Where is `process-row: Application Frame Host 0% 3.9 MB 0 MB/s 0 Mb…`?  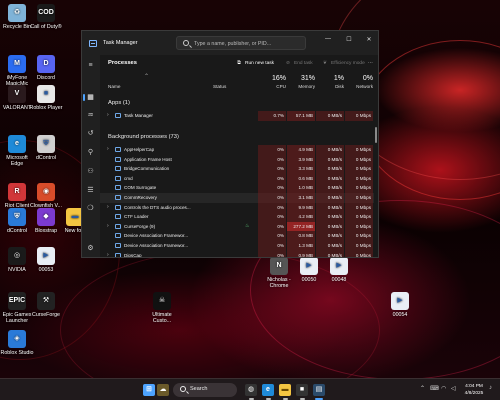
process-row: Application Frame Host 0% 3.9 MB 0 MB/s 0 Mb… is located at coordinates (237, 159).